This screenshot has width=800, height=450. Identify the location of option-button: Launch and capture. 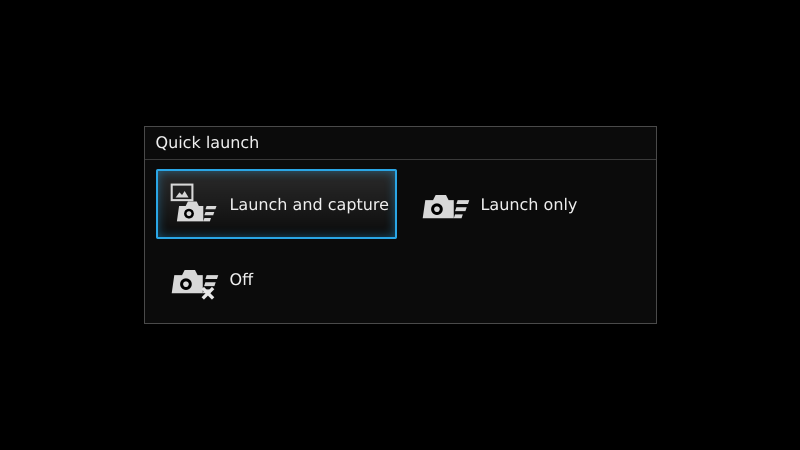
(276, 204).